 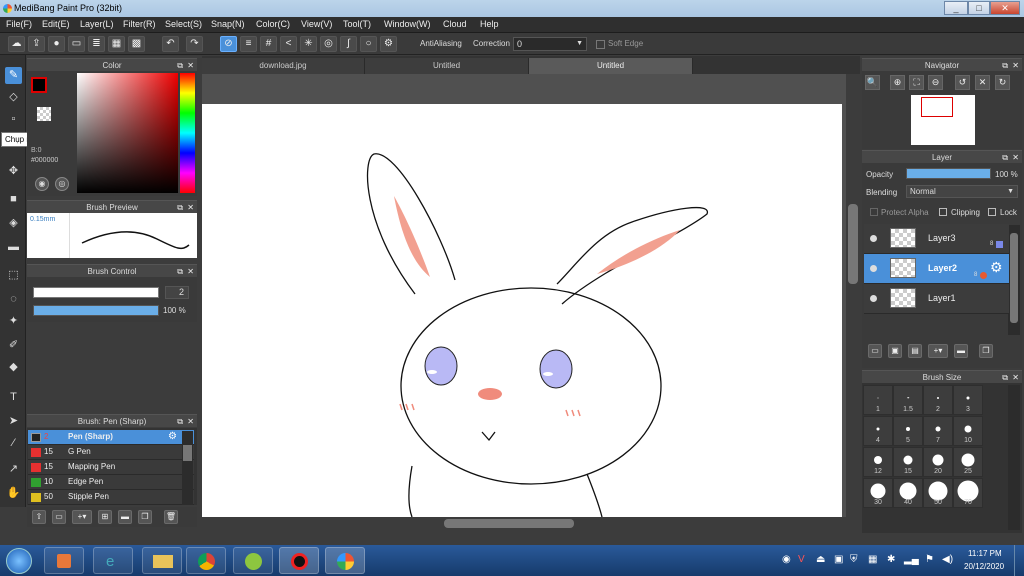 What do you see at coordinates (13, 345) in the screenshot?
I see `select-pen-tool-icon: ✐` at bounding box center [13, 345].